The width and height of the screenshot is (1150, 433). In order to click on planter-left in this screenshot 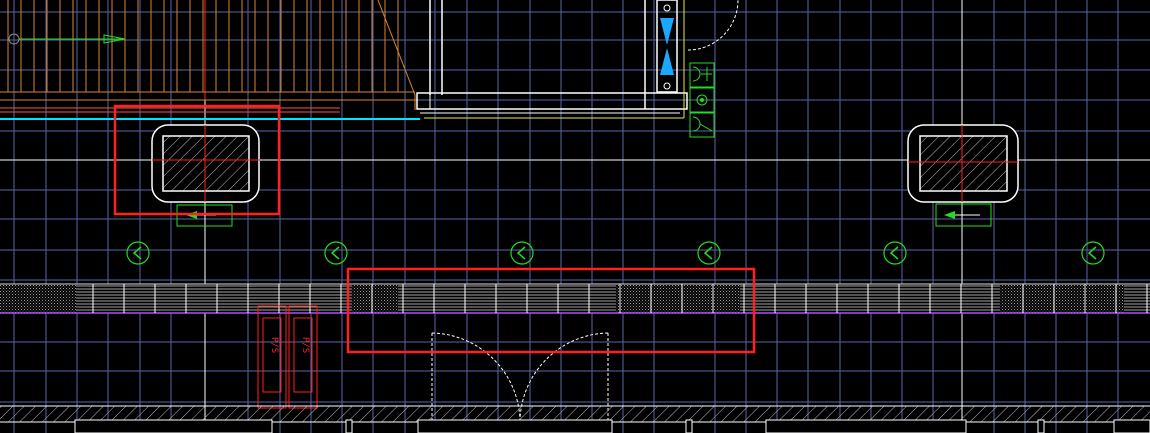, I will do `click(205, 163)`.